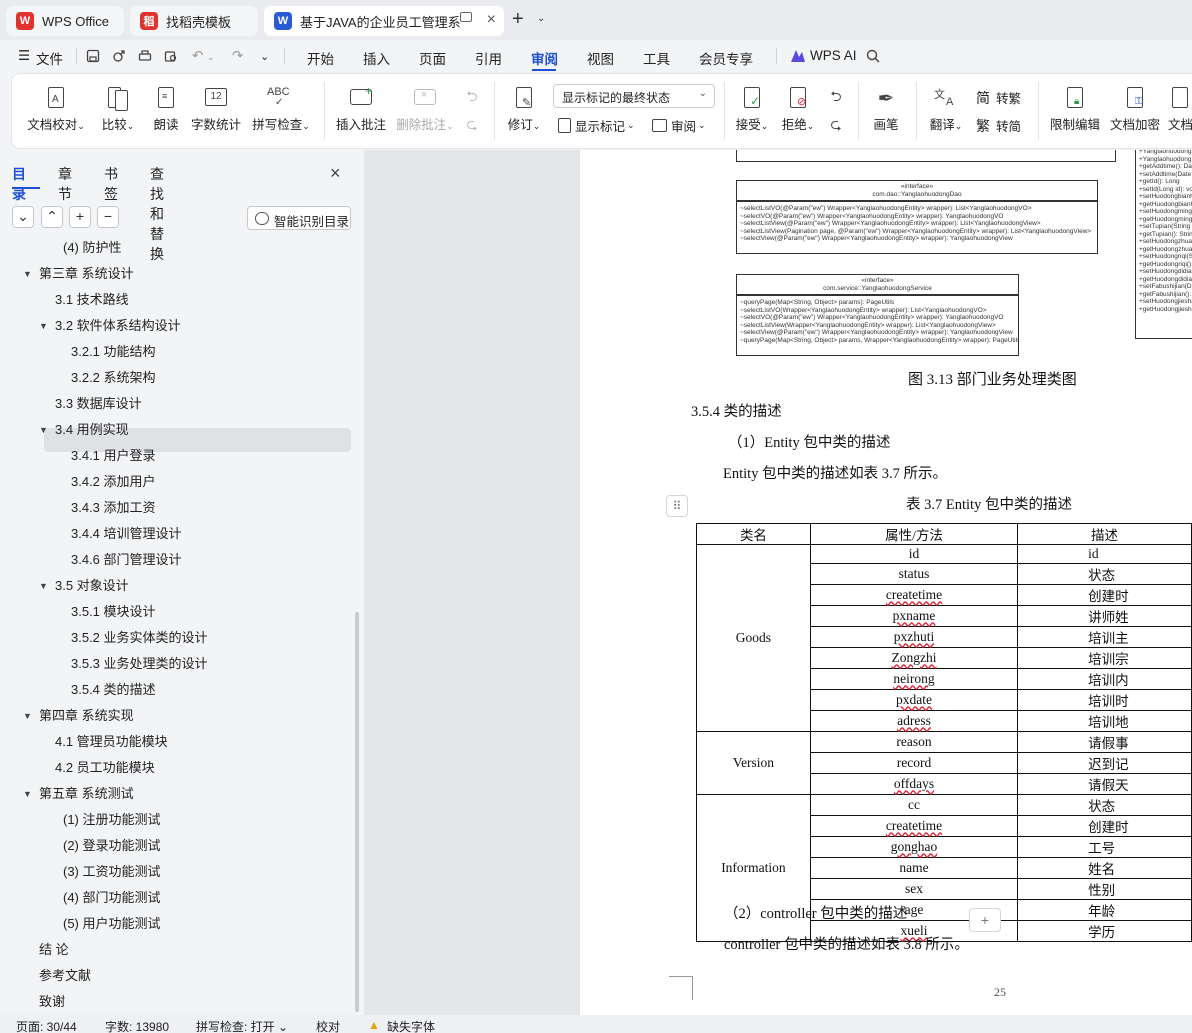 The width and height of the screenshot is (1192, 1033). I want to click on toc-item: 3.4.2 添加用户, so click(113, 482).